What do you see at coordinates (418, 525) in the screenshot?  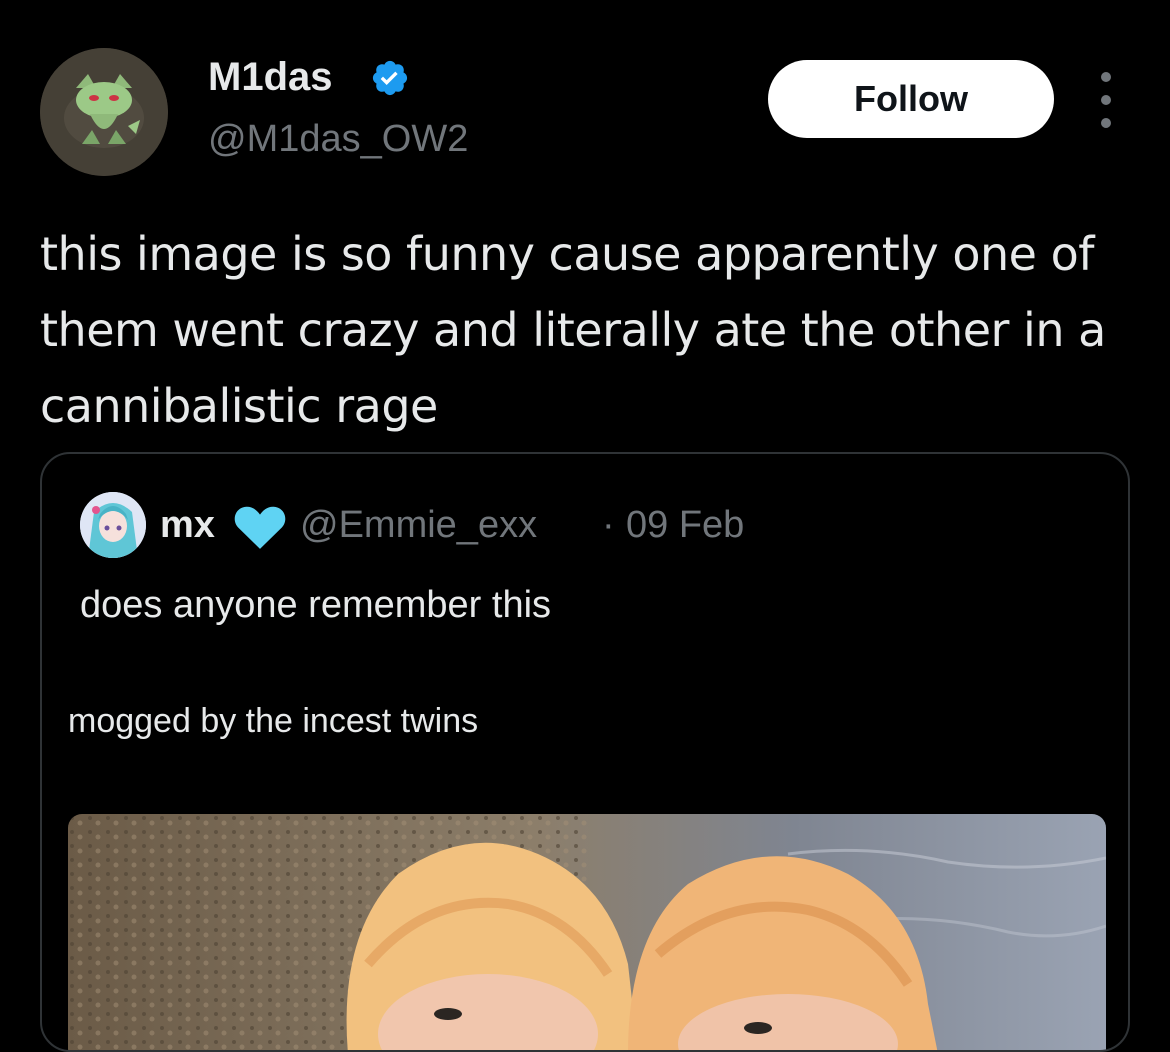 I see `quoted-author-handle: @Emmie_exx` at bounding box center [418, 525].